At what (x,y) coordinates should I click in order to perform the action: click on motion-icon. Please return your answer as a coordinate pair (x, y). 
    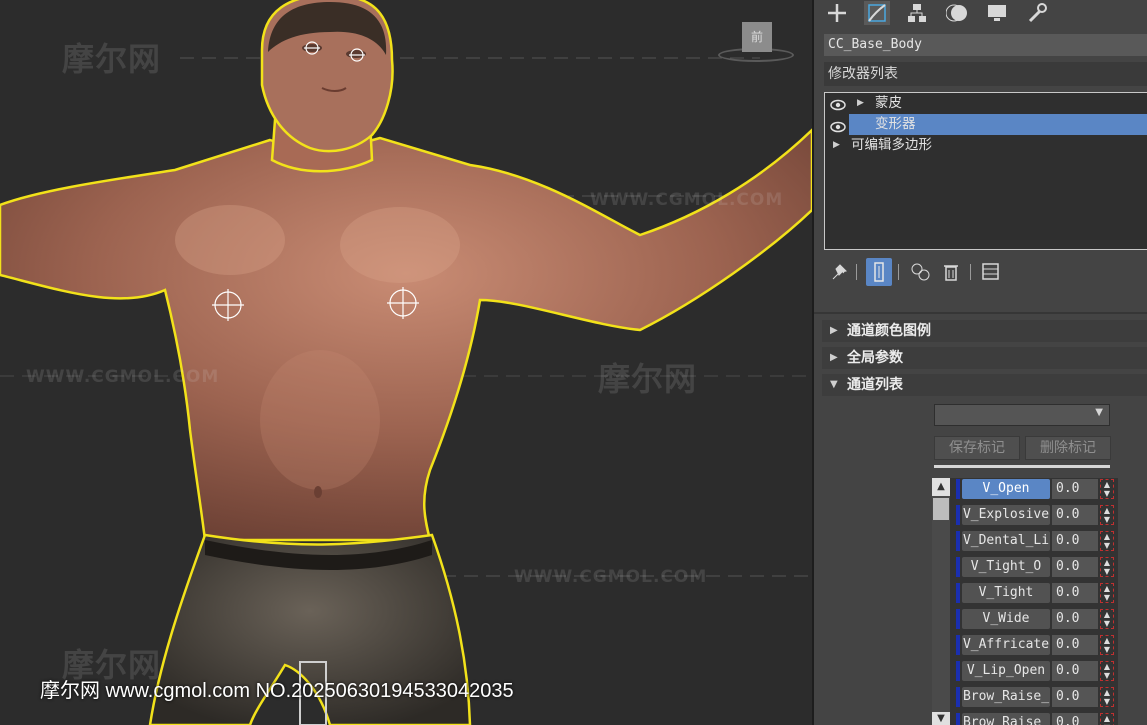
    Looking at the image, I should click on (957, 13).